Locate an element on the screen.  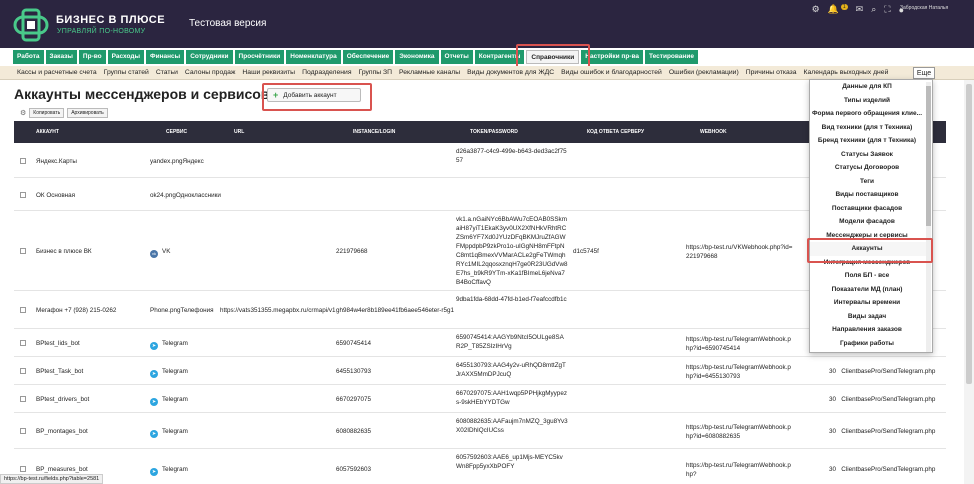
module-tab-9: Экономика is located at coordinates (417, 57).